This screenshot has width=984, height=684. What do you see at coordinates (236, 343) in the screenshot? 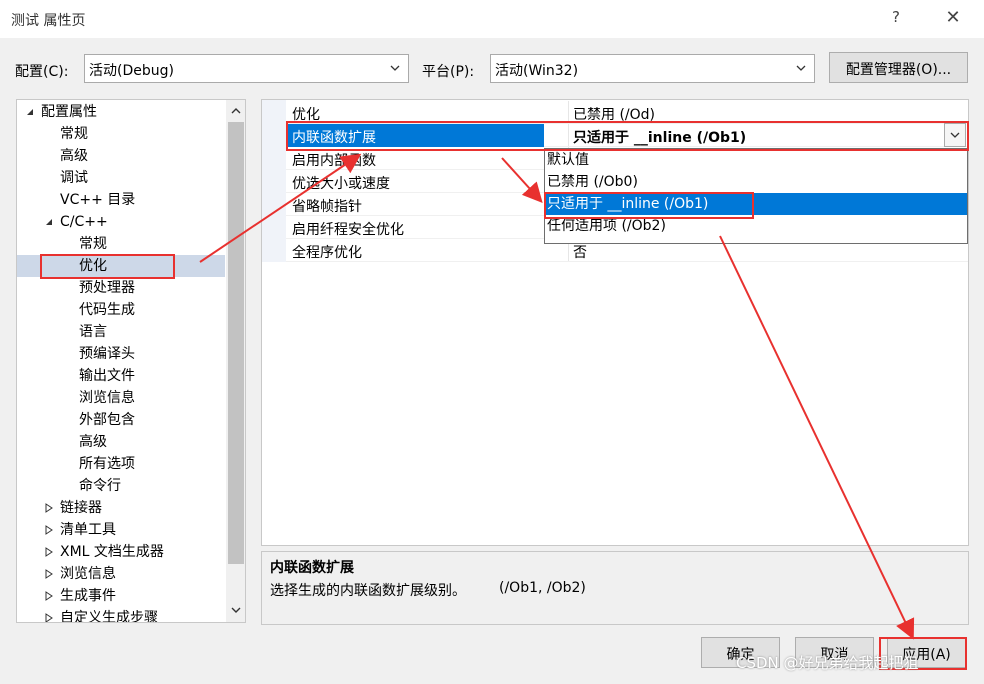
I see `scrollbar-thumb` at bounding box center [236, 343].